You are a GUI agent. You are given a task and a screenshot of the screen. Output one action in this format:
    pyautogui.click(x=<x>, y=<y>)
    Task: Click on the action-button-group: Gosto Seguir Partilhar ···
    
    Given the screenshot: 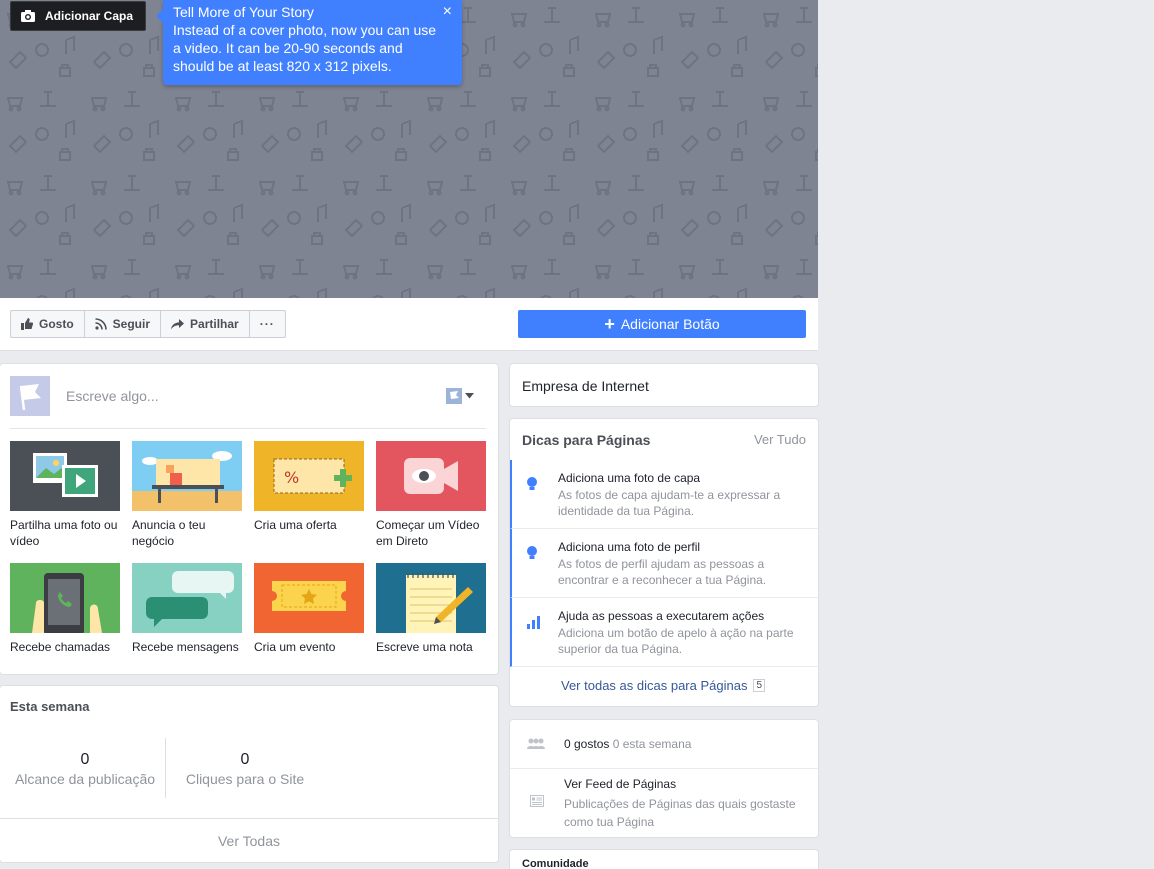 What is the action you would take?
    pyautogui.click(x=148, y=324)
    